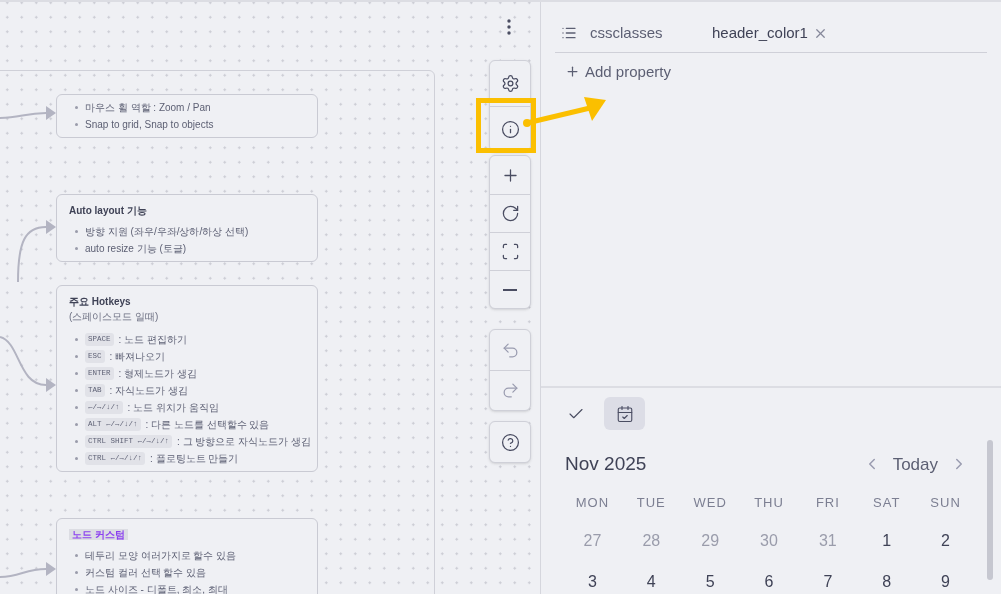 The image size is (1001, 594). I want to click on info-icon, so click(510, 129).